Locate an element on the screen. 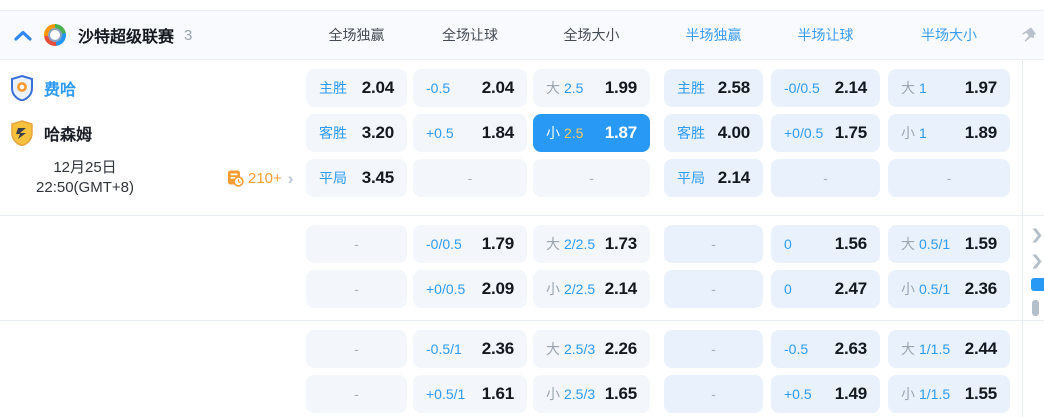  team-row-left: 哈森姆 is located at coordinates (153, 133).